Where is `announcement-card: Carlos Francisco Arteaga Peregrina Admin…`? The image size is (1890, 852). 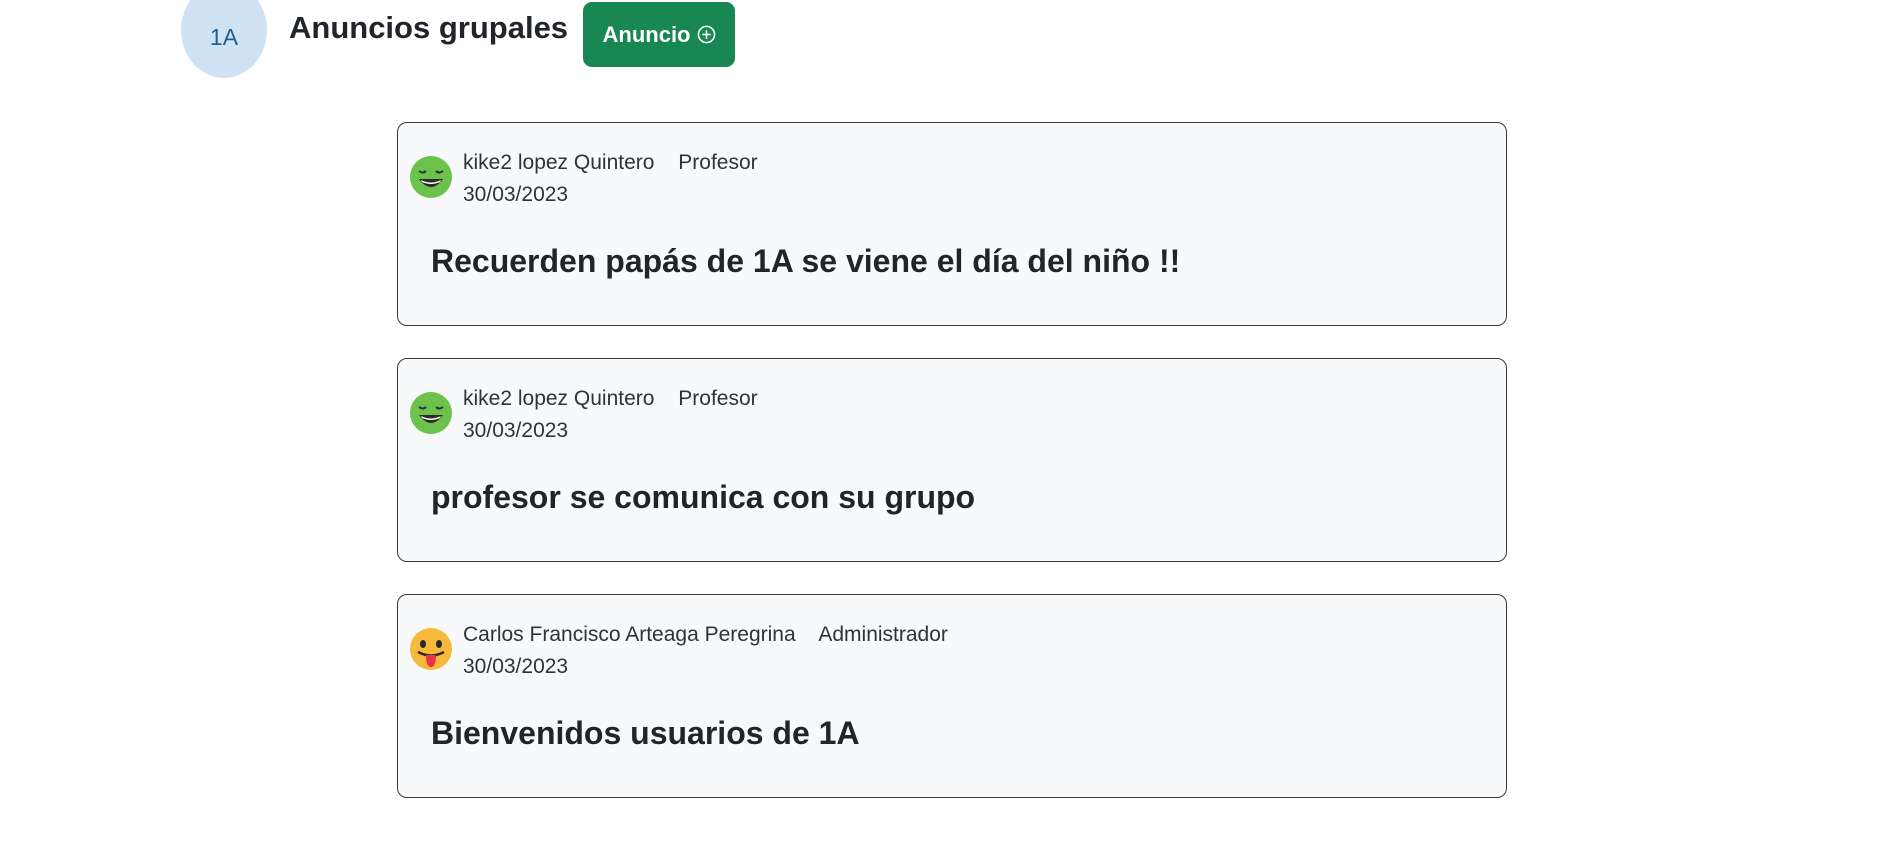
announcement-card: Carlos Francisco Arteaga Peregrina Admin… is located at coordinates (952, 696).